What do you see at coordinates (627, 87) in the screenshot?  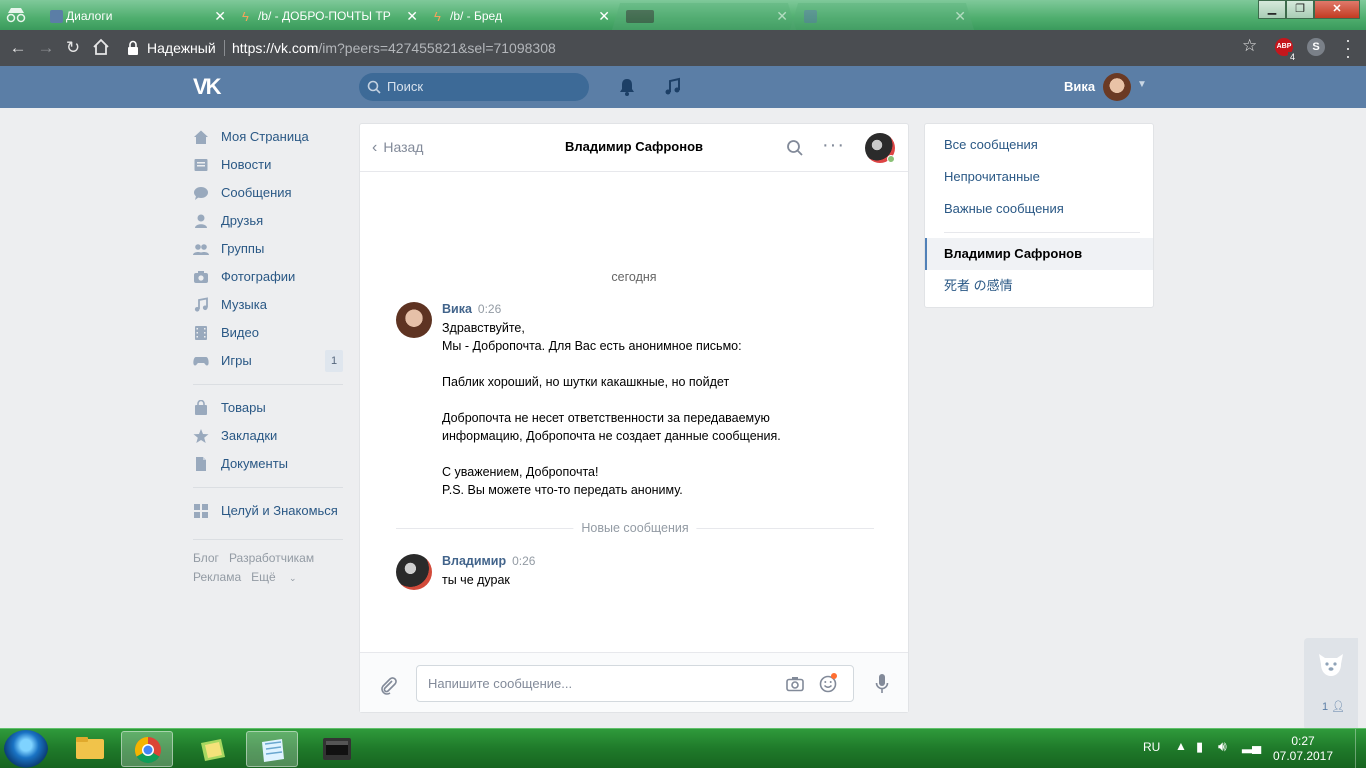 I see `bell-icon` at bounding box center [627, 87].